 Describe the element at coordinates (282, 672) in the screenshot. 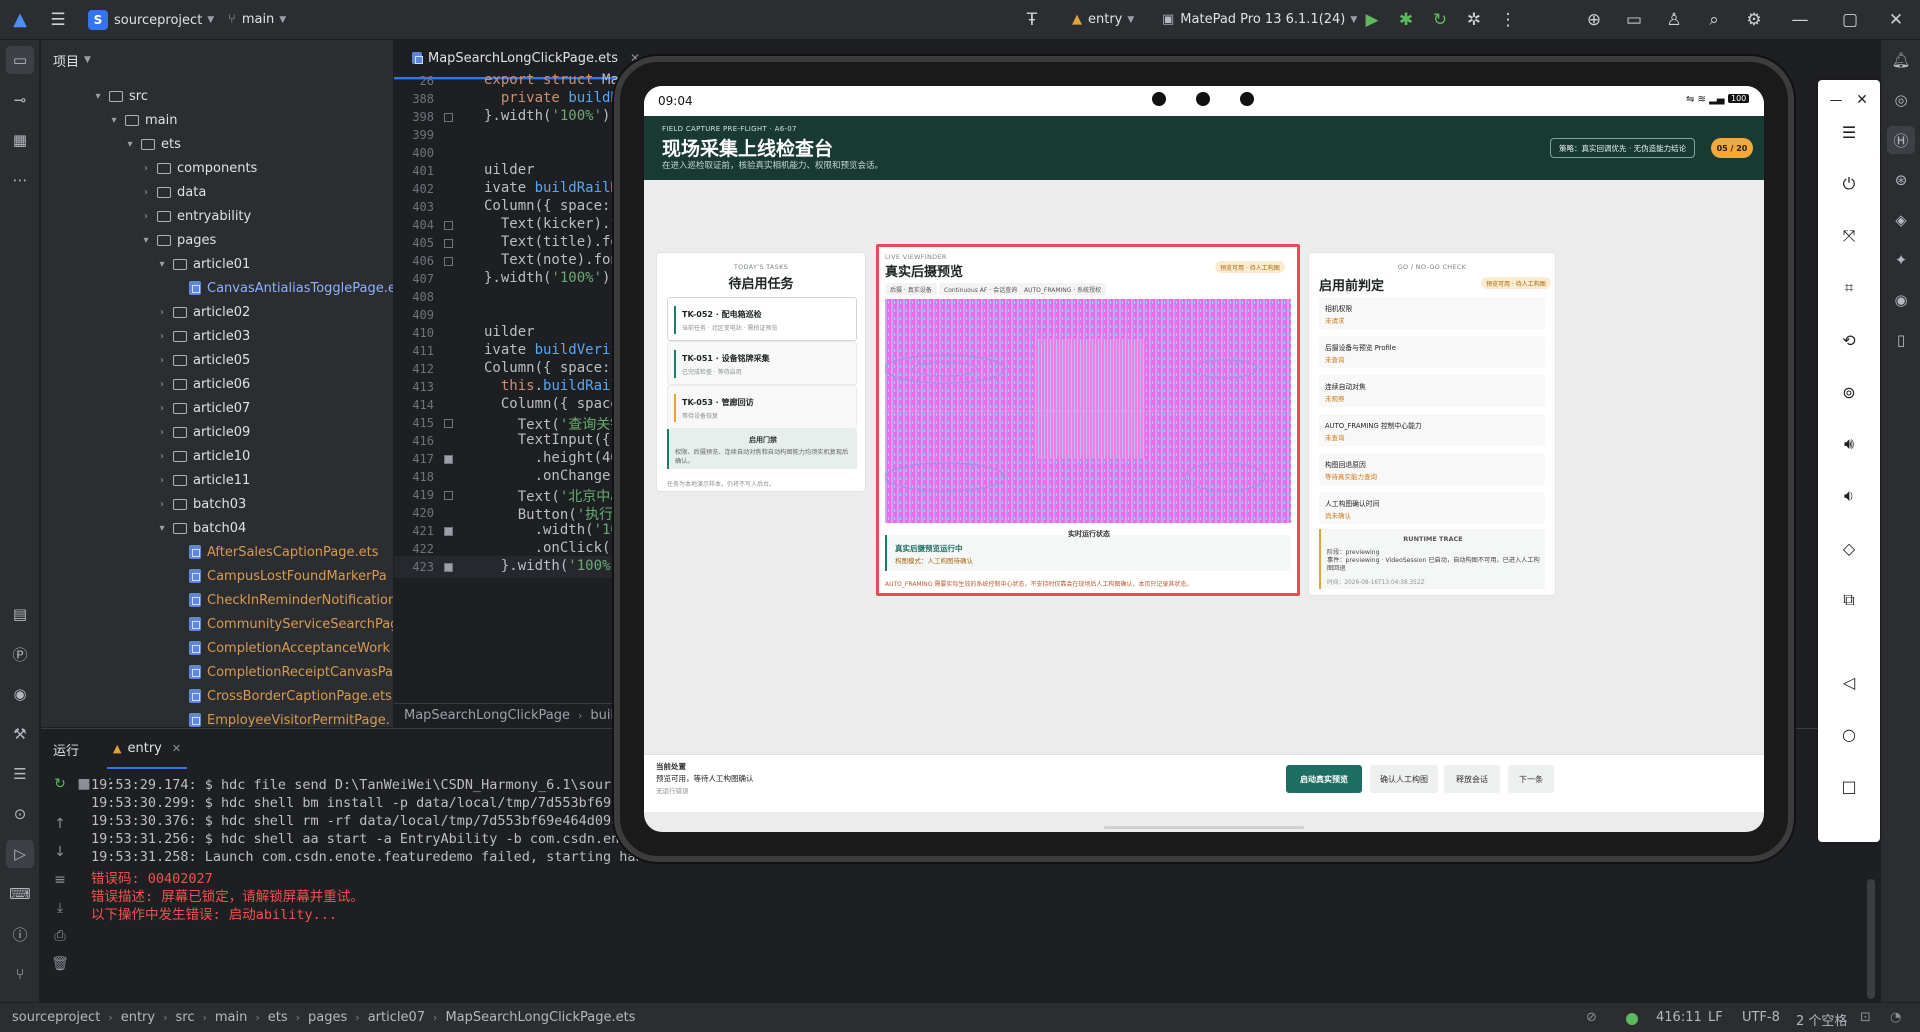

I see `tree-file-item: CompletionReceiptCanvasPa` at that location.